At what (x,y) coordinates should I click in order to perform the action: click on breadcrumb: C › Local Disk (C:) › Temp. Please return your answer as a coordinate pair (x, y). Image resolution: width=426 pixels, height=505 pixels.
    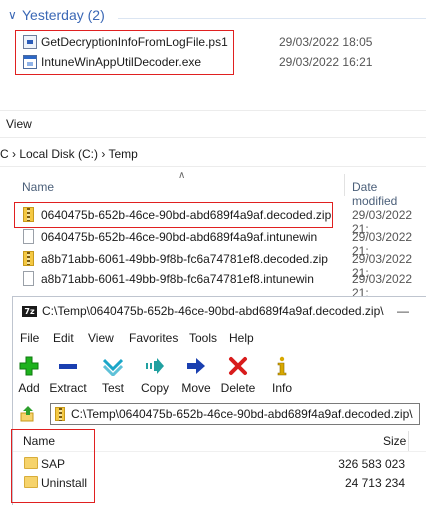
    Looking at the image, I should click on (69, 154).